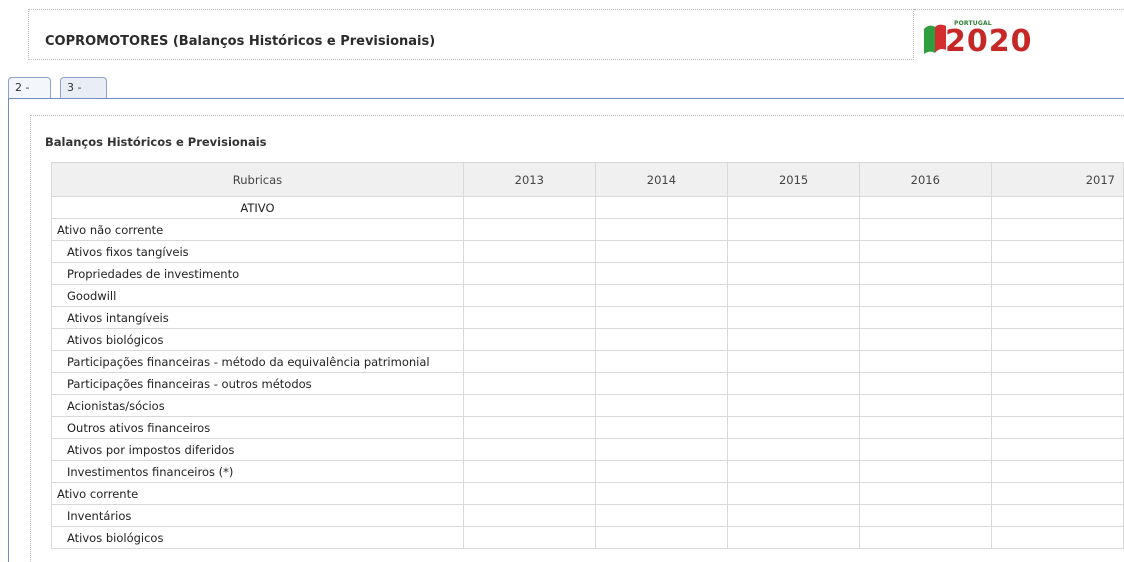 This screenshot has width=1124, height=562. What do you see at coordinates (989, 41) in the screenshot?
I see `logo-year: 2020` at bounding box center [989, 41].